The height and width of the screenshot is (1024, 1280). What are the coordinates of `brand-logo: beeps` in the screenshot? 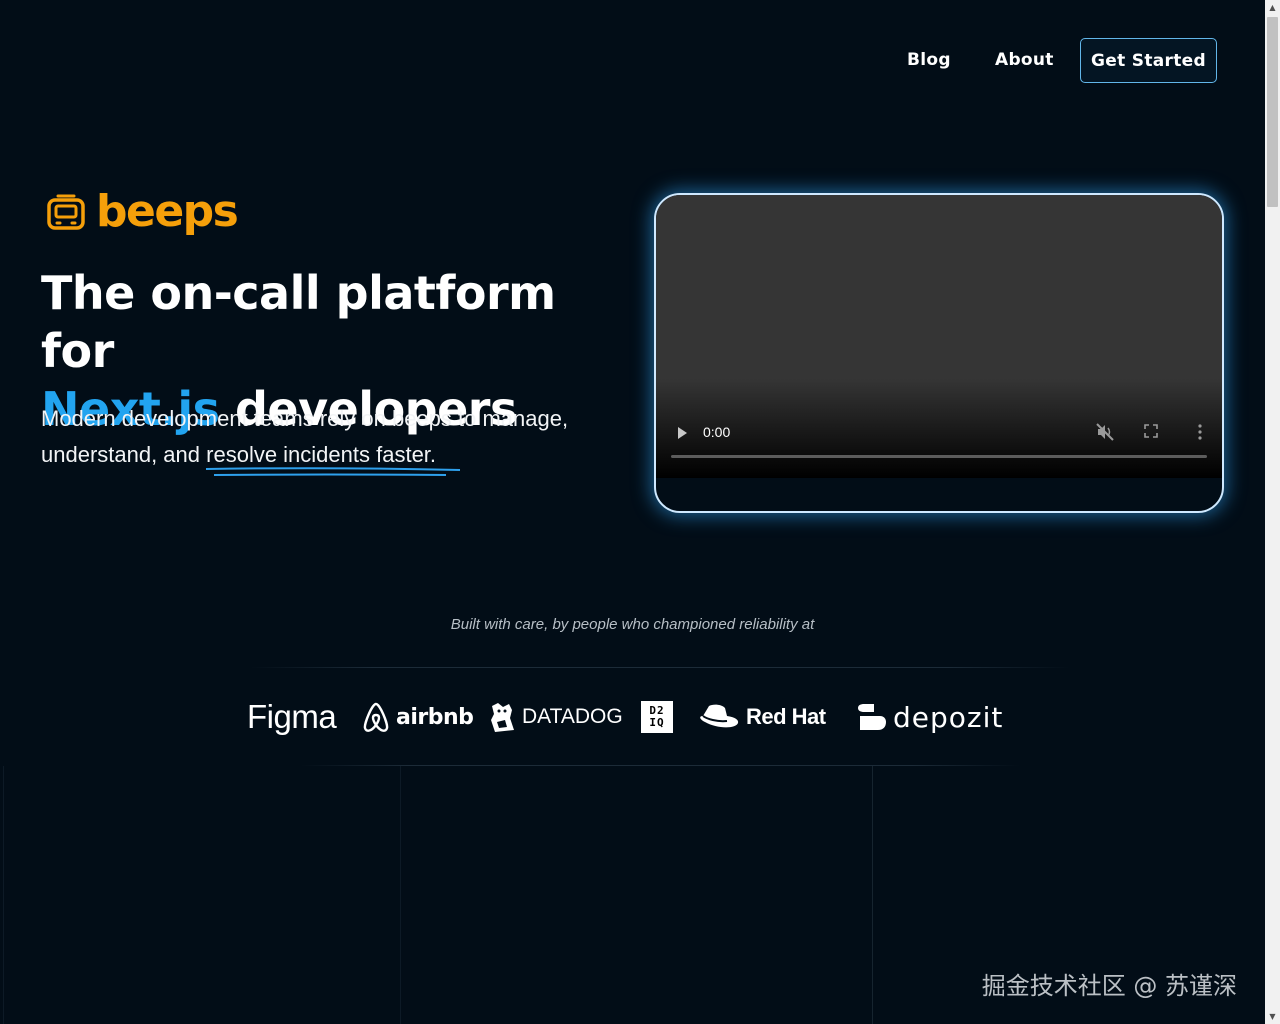 It's located at (142, 211).